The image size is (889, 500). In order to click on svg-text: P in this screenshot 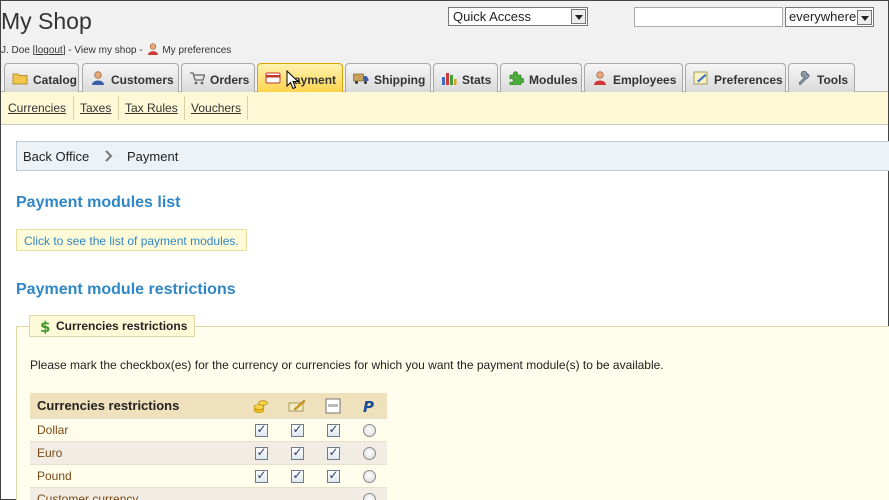, I will do `click(368, 406)`.